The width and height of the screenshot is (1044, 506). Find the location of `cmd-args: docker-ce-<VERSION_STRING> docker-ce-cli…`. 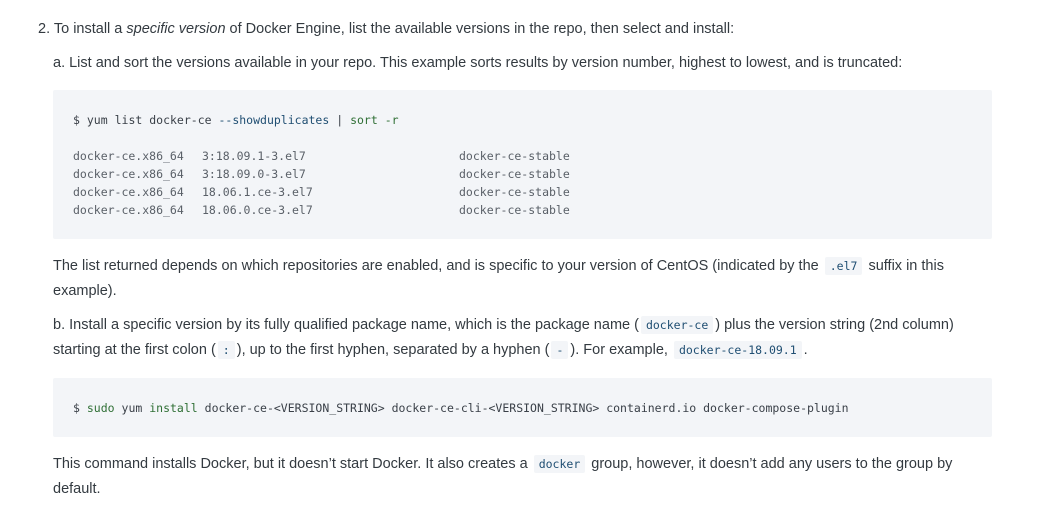

cmd-args: docker-ce-<VERSION_STRING> docker-ce-cli… is located at coordinates (526, 408).